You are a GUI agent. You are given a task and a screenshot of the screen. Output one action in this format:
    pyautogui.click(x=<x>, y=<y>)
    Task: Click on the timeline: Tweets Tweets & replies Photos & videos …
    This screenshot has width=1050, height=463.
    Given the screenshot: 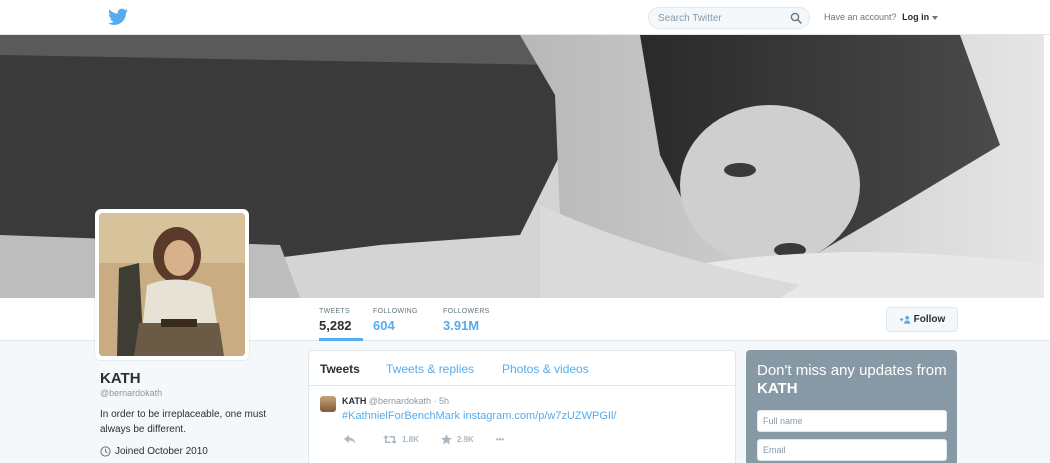 What is the action you would take?
    pyautogui.click(x=522, y=406)
    